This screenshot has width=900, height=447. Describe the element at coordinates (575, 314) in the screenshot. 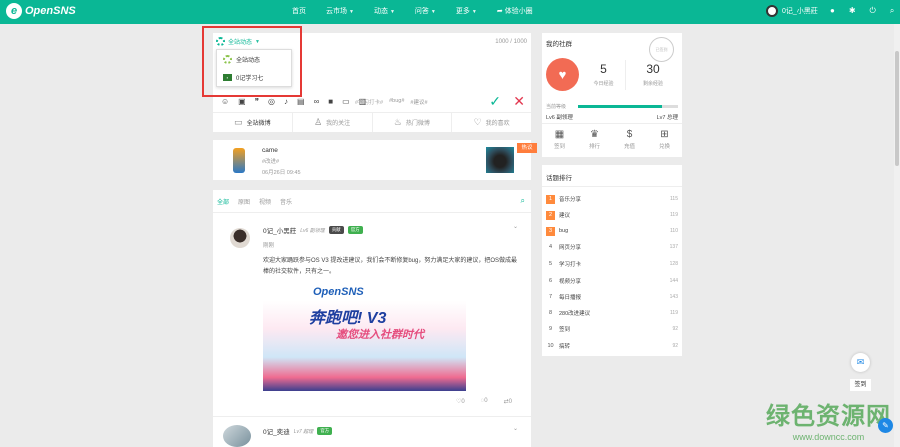

I see `topic-name: 280改进建议` at that location.